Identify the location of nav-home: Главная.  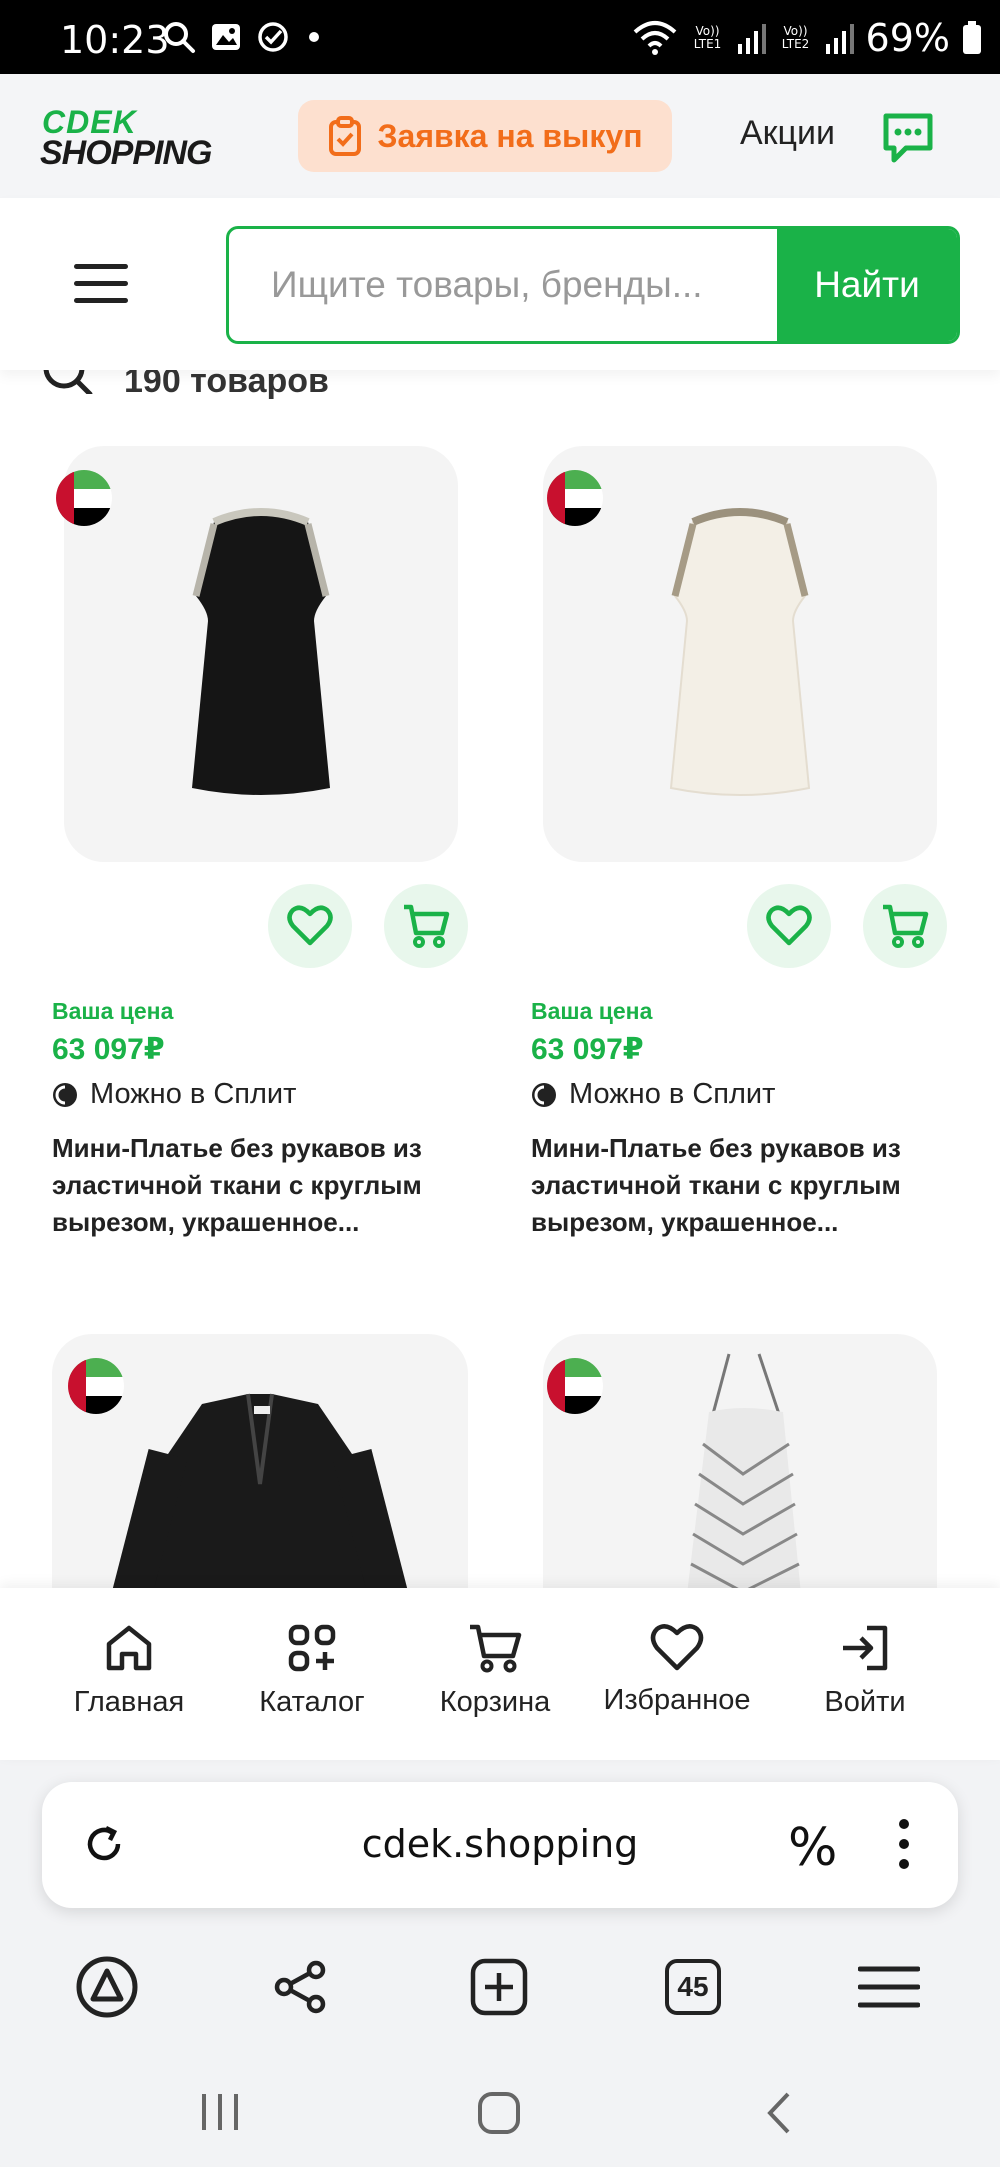
(129, 1670).